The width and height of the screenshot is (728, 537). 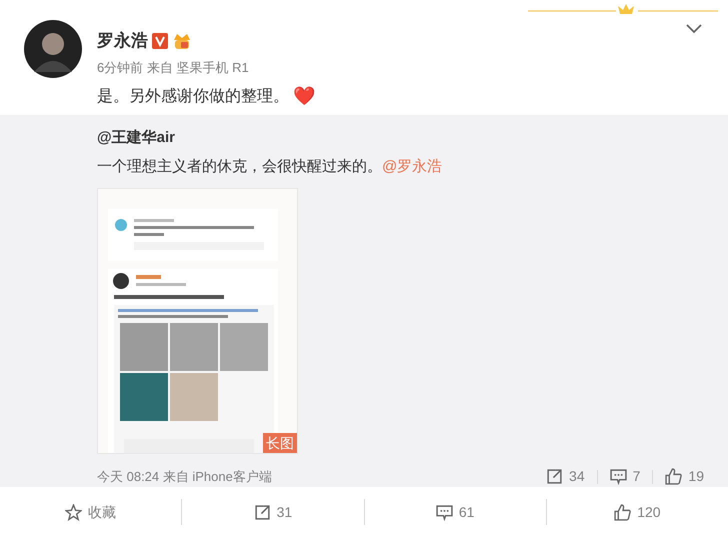 I want to click on repost-count-button: 34, so click(x=565, y=476).